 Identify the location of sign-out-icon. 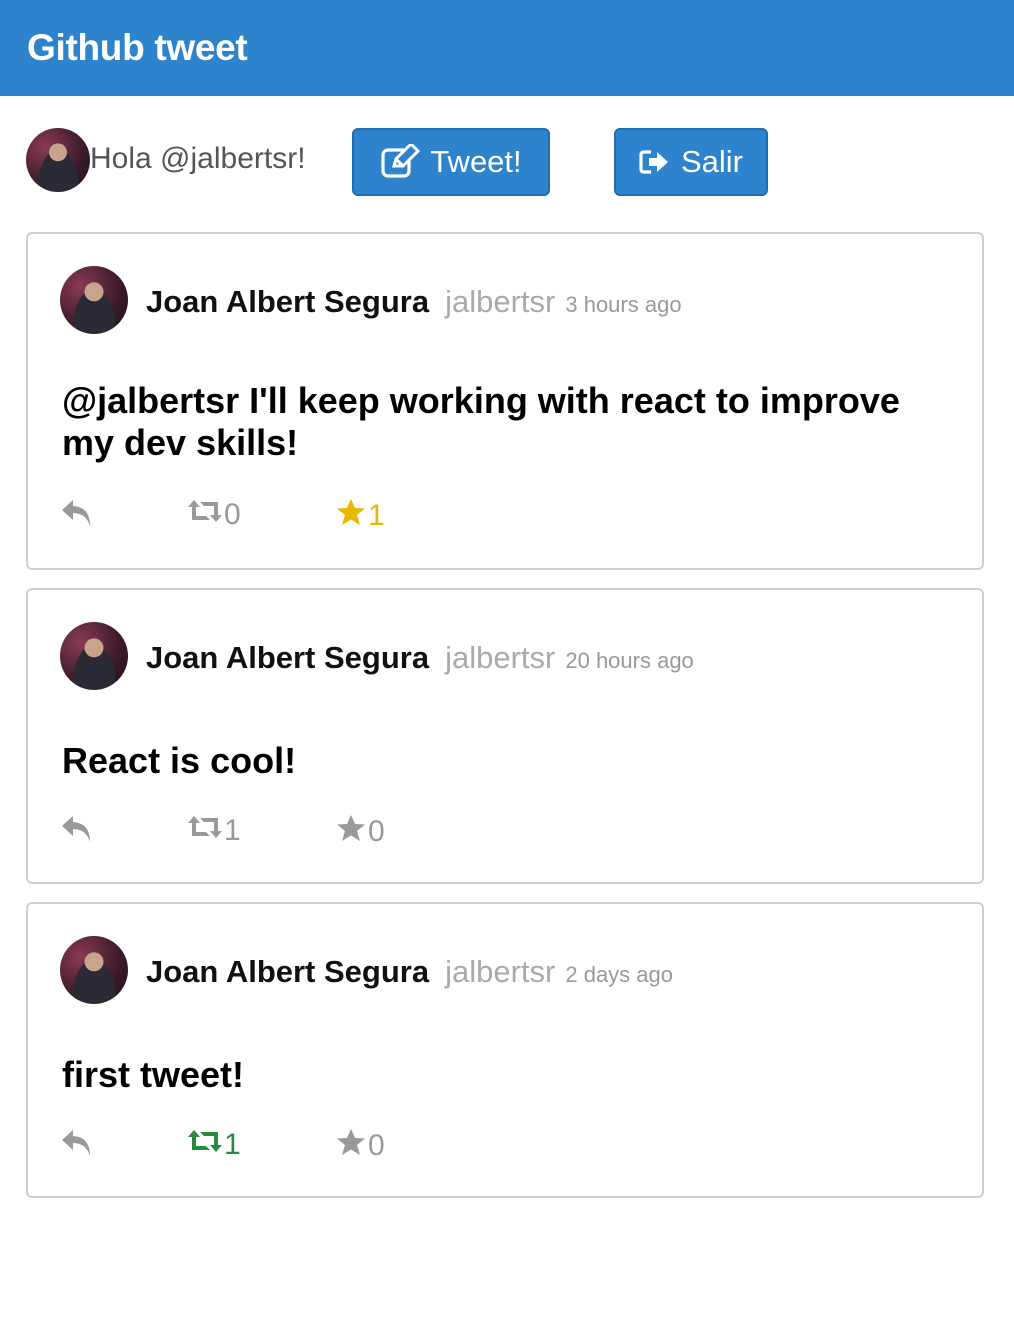
(655, 162).